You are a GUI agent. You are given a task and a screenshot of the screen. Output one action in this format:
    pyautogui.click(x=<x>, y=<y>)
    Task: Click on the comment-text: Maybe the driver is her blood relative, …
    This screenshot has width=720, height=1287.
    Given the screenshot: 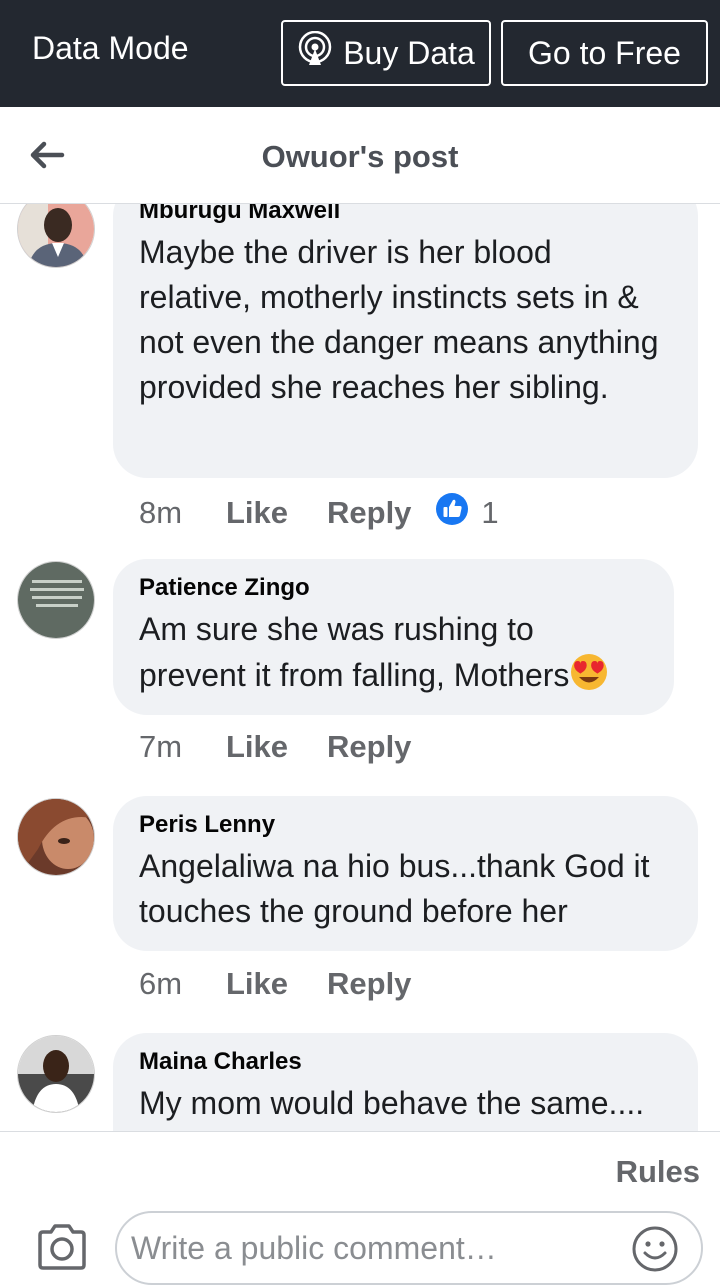 What is the action you would take?
    pyautogui.click(x=399, y=319)
    